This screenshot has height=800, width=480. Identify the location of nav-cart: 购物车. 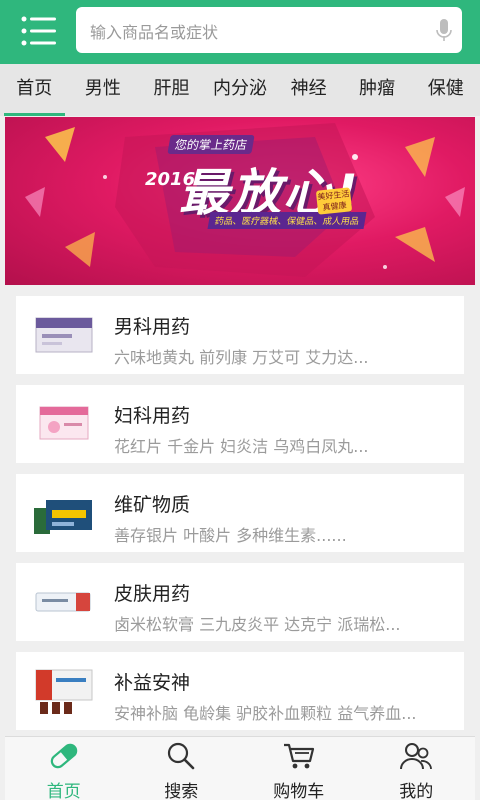
(299, 768).